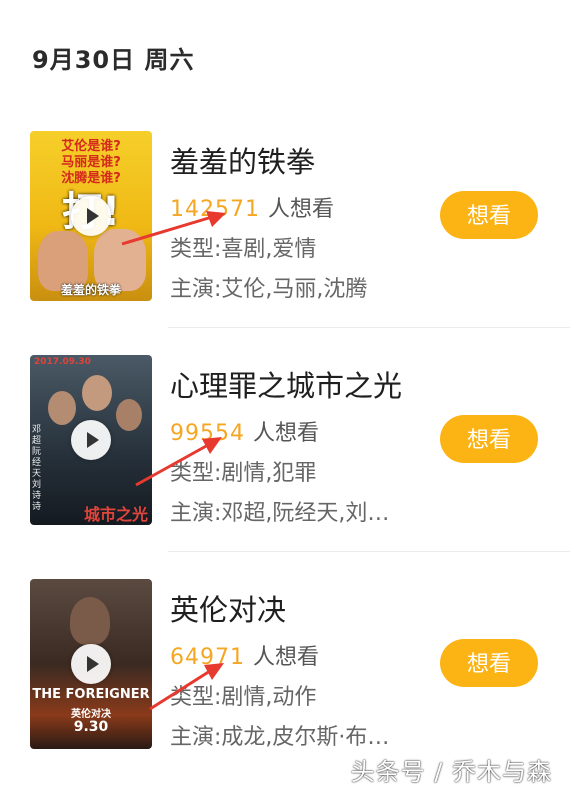  What do you see at coordinates (451, 772) in the screenshot?
I see `watermark-text: 头条号 / 乔木与森` at bounding box center [451, 772].